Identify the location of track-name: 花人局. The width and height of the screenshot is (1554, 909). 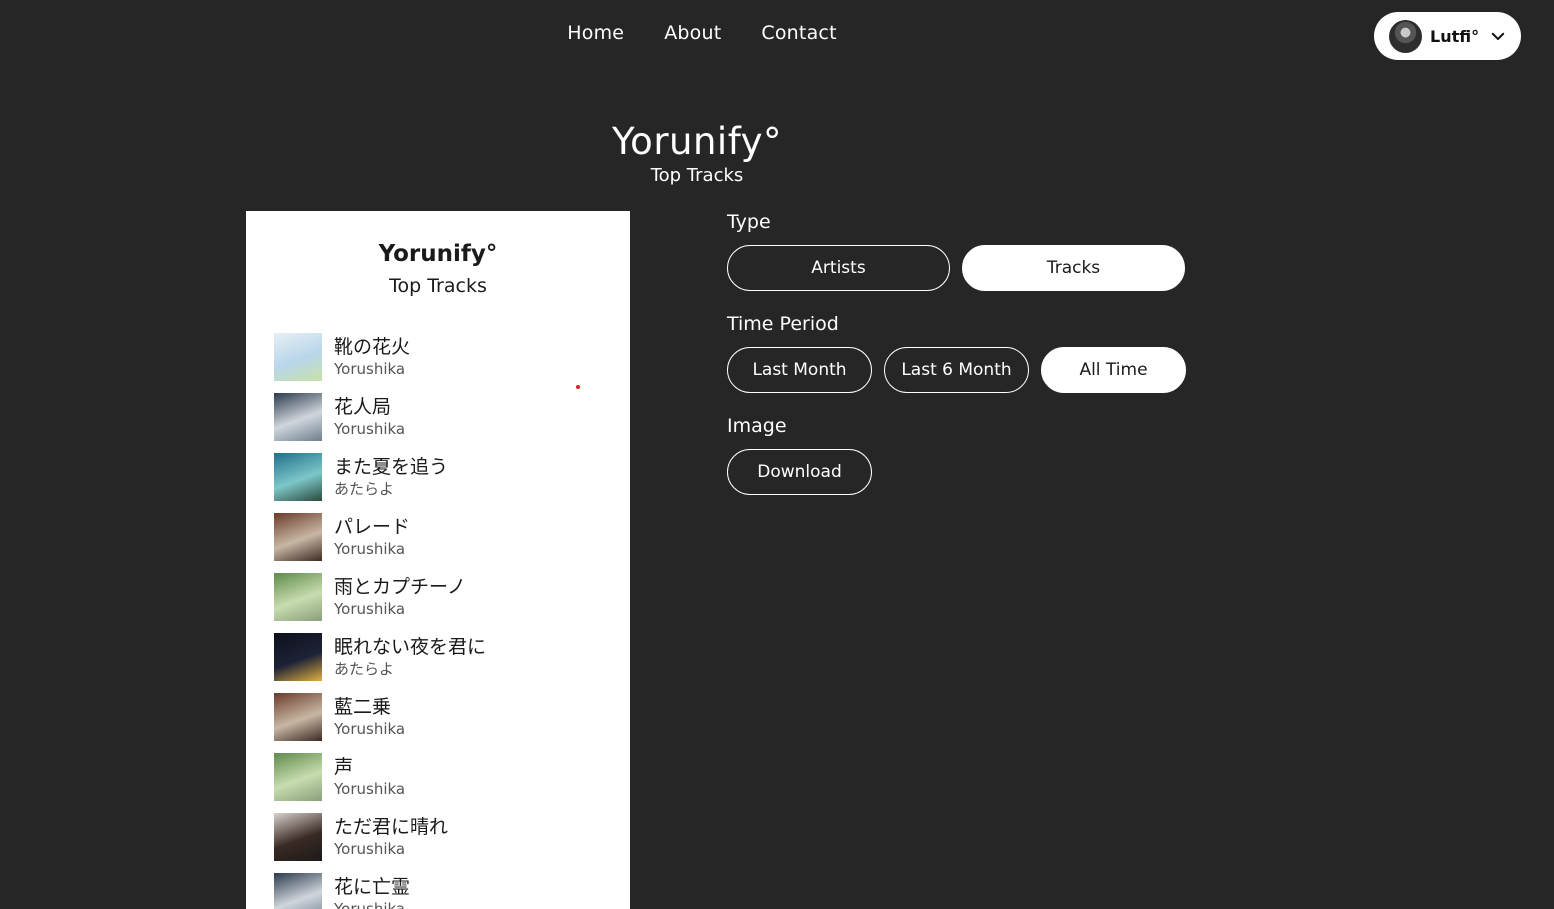
(363, 406).